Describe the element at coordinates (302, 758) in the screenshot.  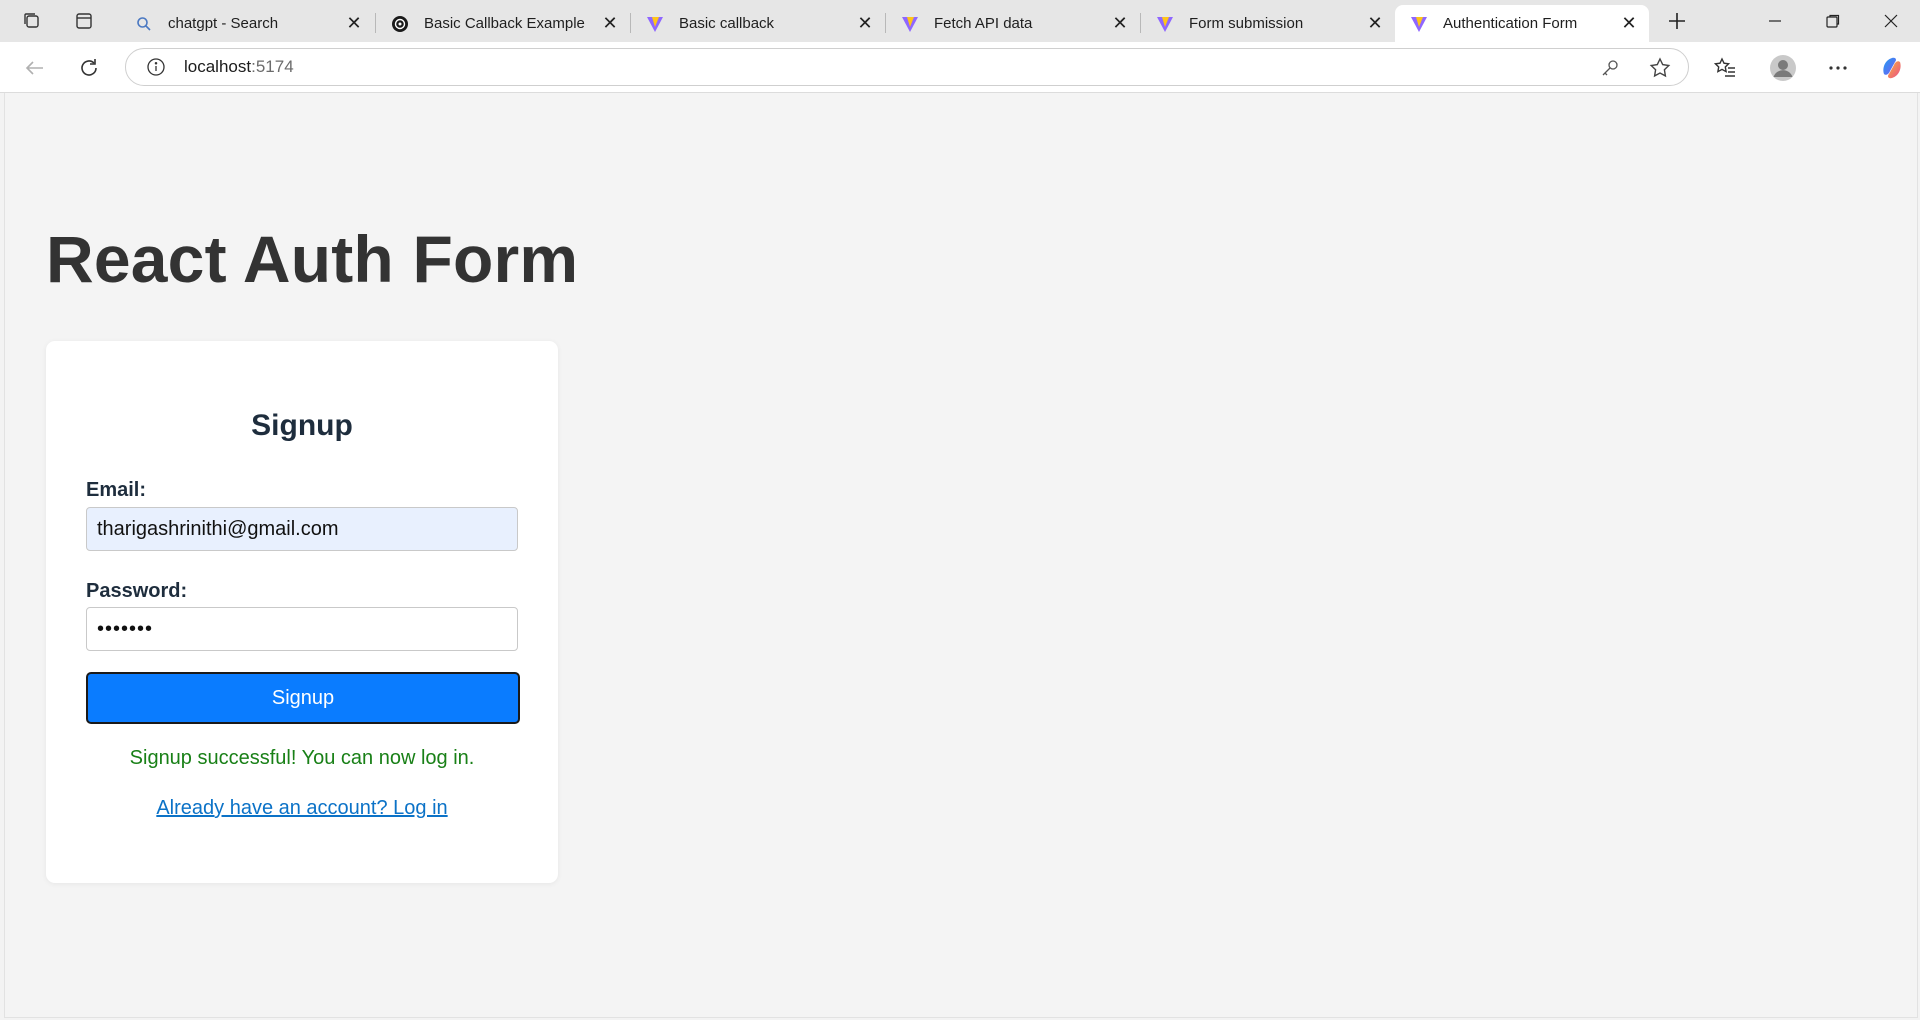
I see `success-message: Signup successful! You can now log in.` at that location.